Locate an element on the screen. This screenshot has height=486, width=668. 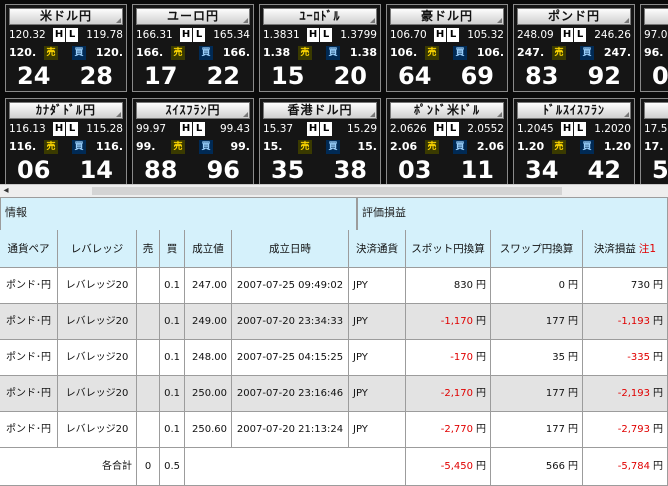
horizontal-scrollbar: ◂ is located at coordinates (334, 191).